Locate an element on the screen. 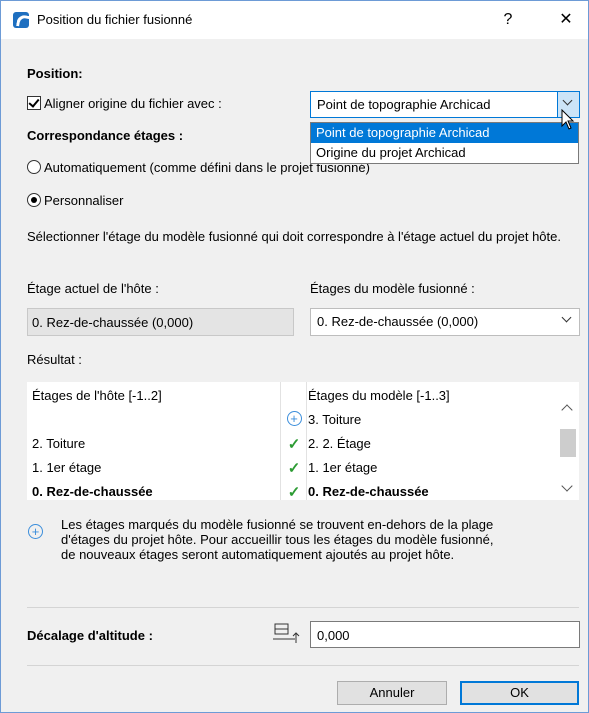 This screenshot has height=713, width=589. plus-circle-icon: + is located at coordinates (294, 418).